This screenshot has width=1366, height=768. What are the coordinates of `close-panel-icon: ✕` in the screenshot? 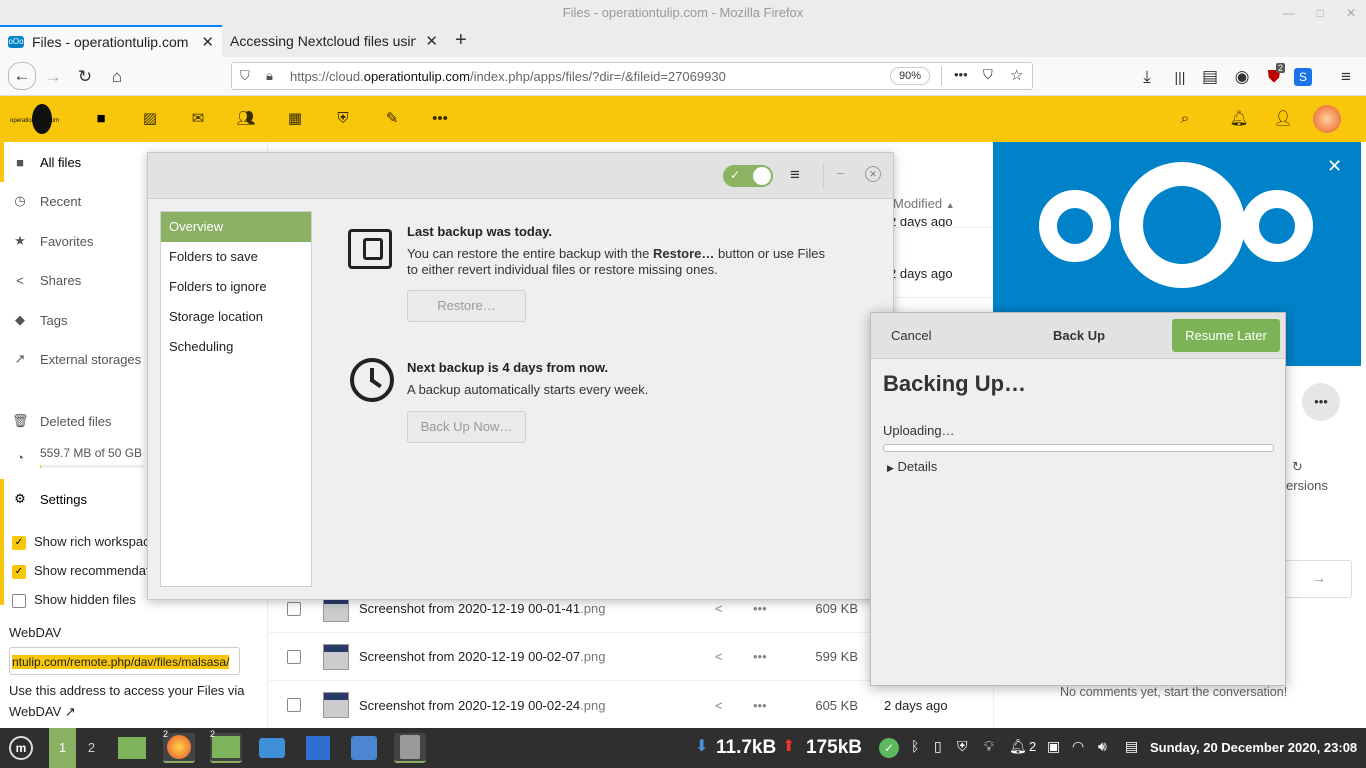 It's located at (1334, 166).